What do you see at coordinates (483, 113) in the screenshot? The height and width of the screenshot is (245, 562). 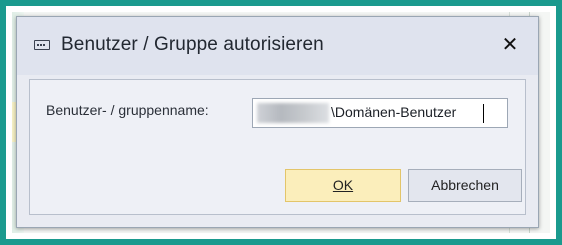 I see `text-caret` at bounding box center [483, 113].